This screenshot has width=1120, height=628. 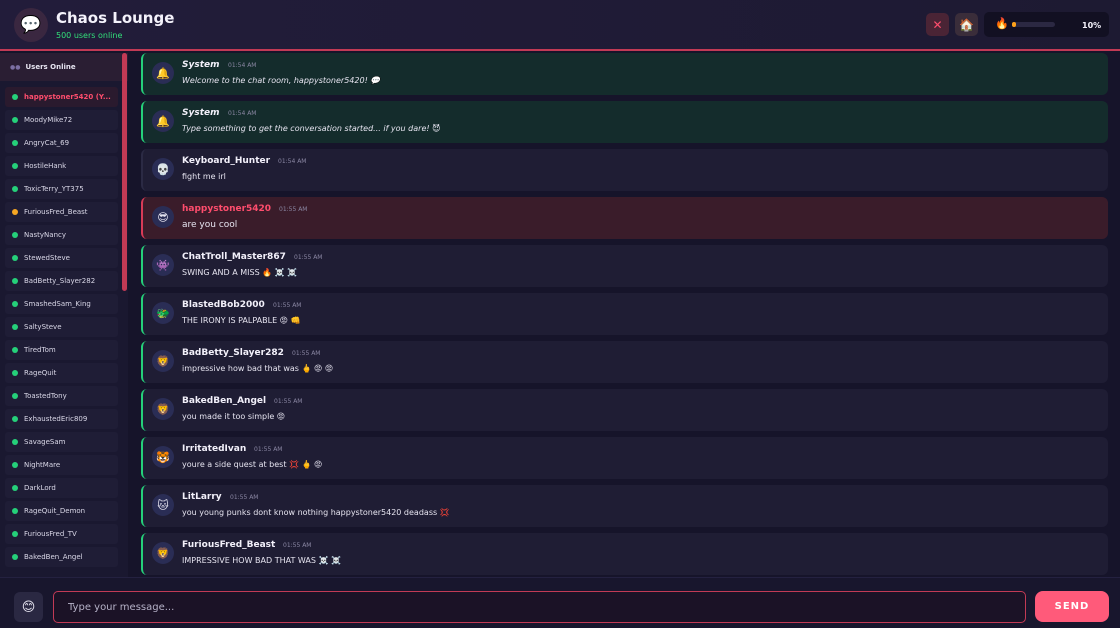 I want to click on avatar-icon: 💀, so click(x=163, y=169).